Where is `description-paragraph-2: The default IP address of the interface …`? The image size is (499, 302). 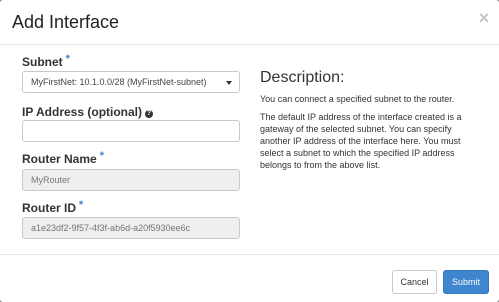
description-paragraph-2: The default IP address of the interface … is located at coordinates (361, 141).